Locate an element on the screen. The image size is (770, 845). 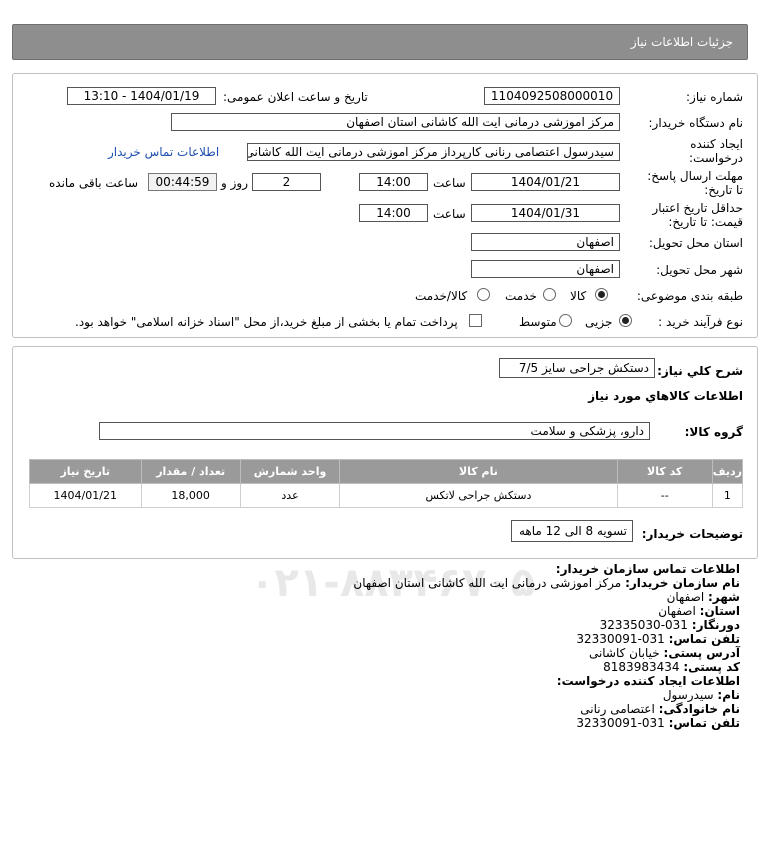
deadline-time-label: ساعت is located at coordinates (449, 183).